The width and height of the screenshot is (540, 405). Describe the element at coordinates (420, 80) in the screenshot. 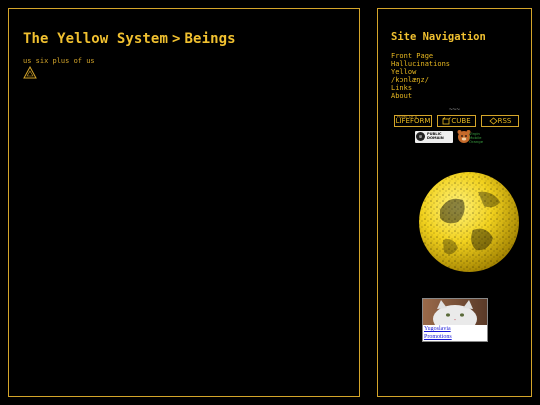

I see `nav-link-conlangs: /kɔnlæŋz/` at that location.